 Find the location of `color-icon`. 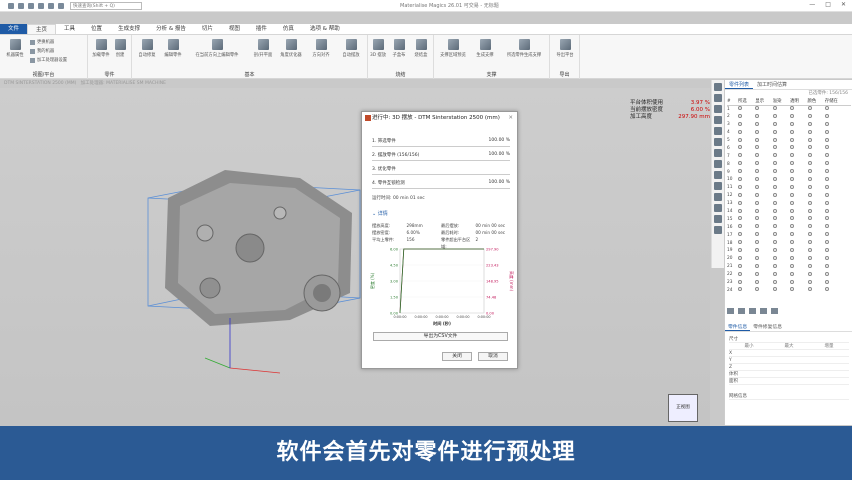

color-icon is located at coordinates (718, 219).